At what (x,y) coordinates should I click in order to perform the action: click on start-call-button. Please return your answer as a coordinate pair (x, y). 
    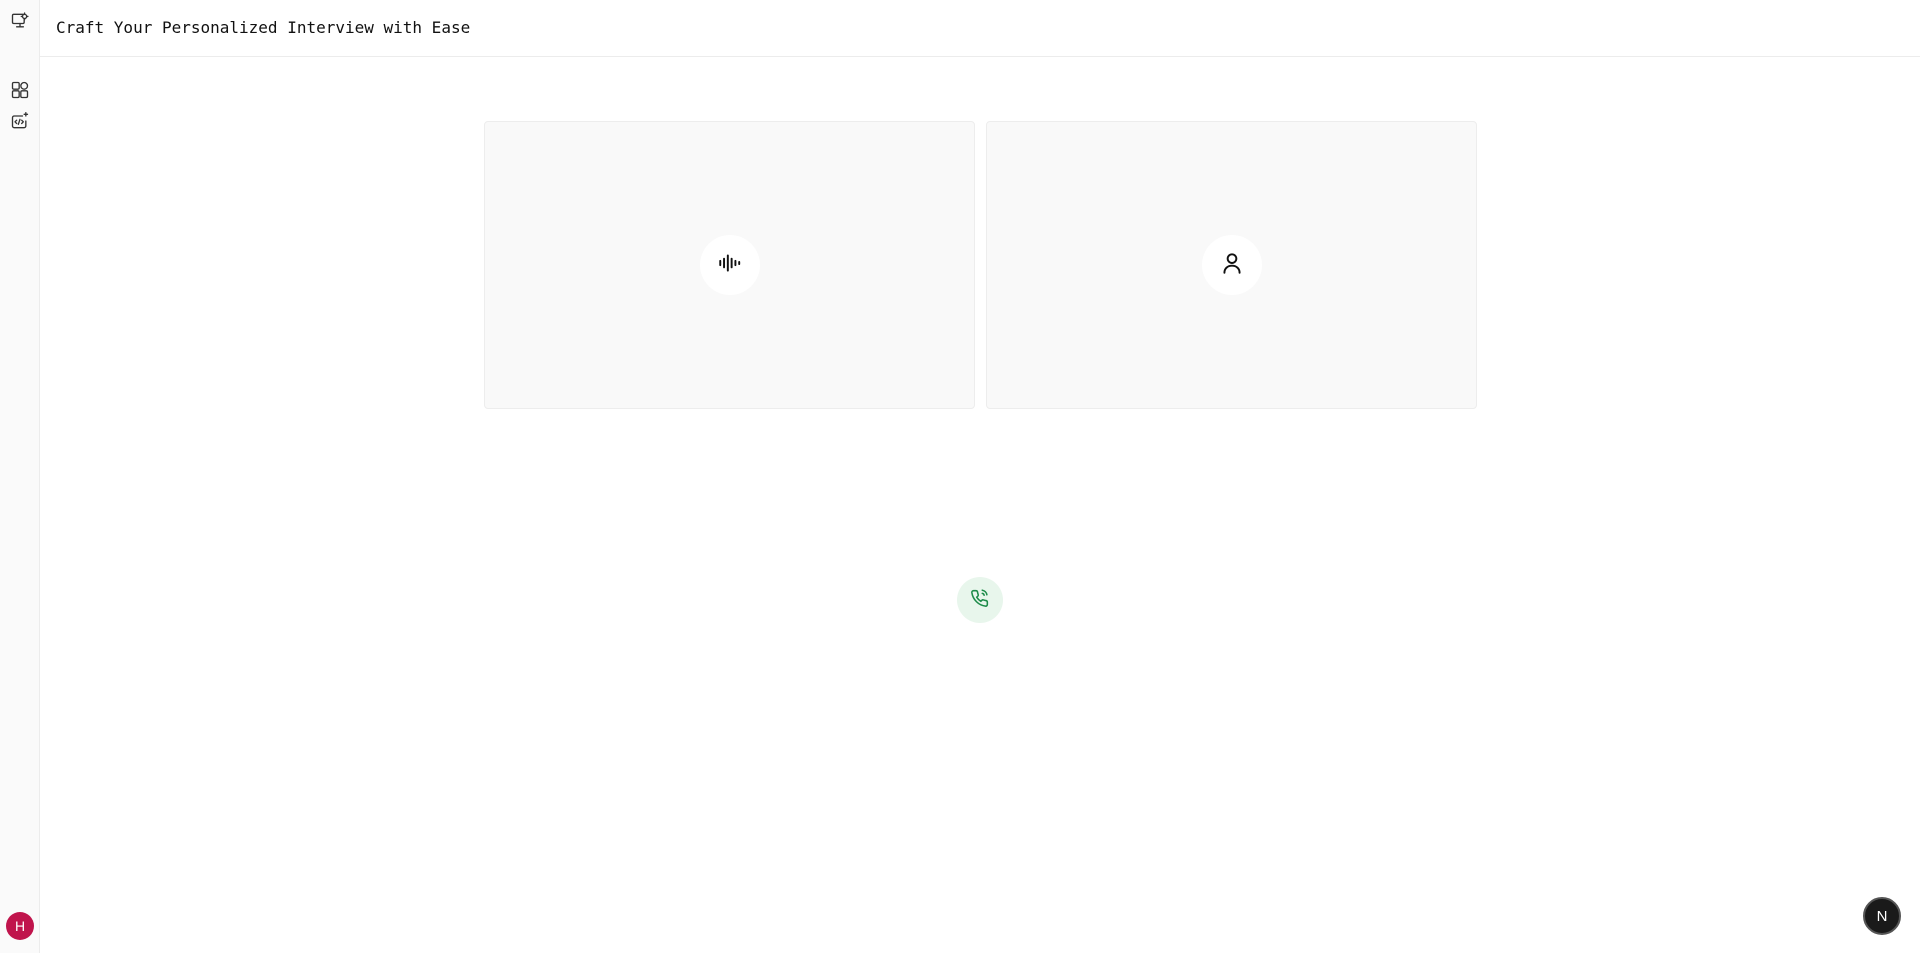
    Looking at the image, I should click on (980, 600).